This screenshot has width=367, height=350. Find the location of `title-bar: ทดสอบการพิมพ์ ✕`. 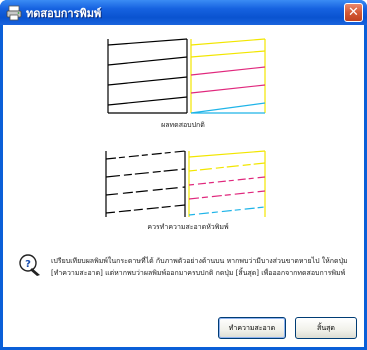

title-bar: ทดสอบการพิมพ์ ✕ is located at coordinates (183, 12).